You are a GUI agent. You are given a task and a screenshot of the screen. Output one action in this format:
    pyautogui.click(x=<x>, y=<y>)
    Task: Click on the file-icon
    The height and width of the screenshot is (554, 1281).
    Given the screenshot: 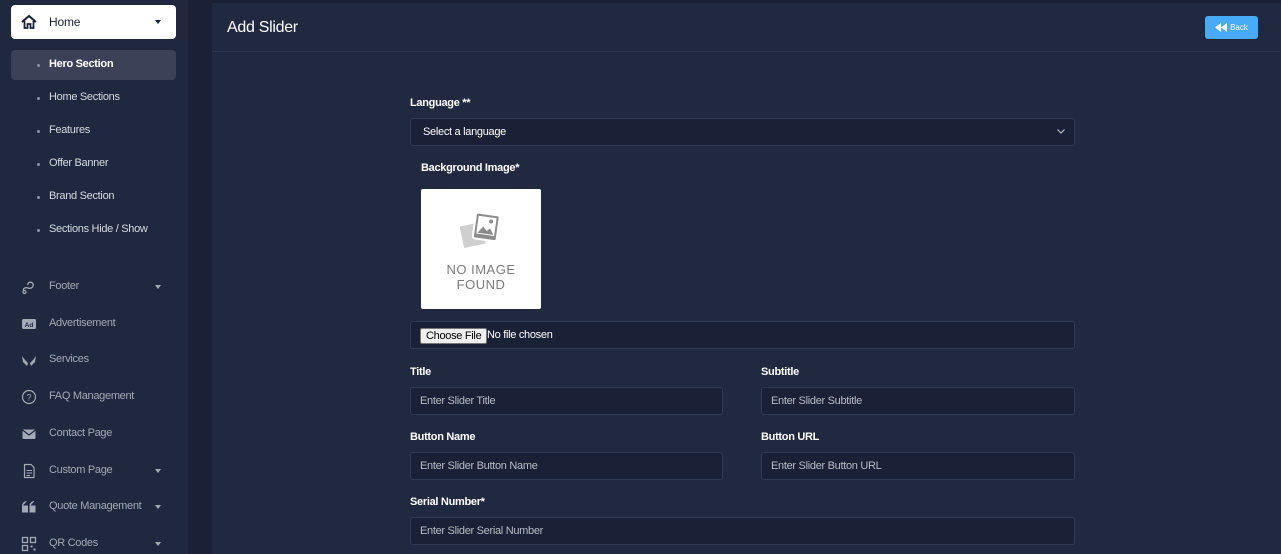 What is the action you would take?
    pyautogui.click(x=29, y=471)
    